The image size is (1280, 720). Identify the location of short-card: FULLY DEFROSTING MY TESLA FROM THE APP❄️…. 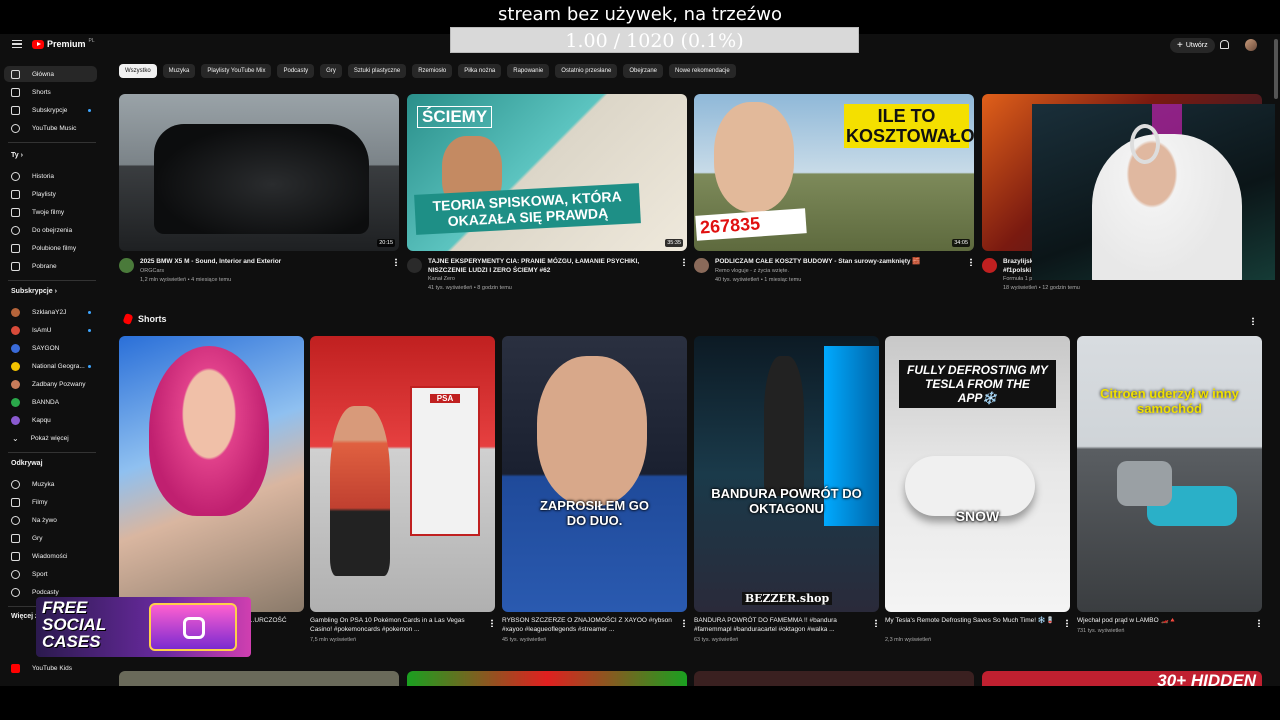
(977, 489).